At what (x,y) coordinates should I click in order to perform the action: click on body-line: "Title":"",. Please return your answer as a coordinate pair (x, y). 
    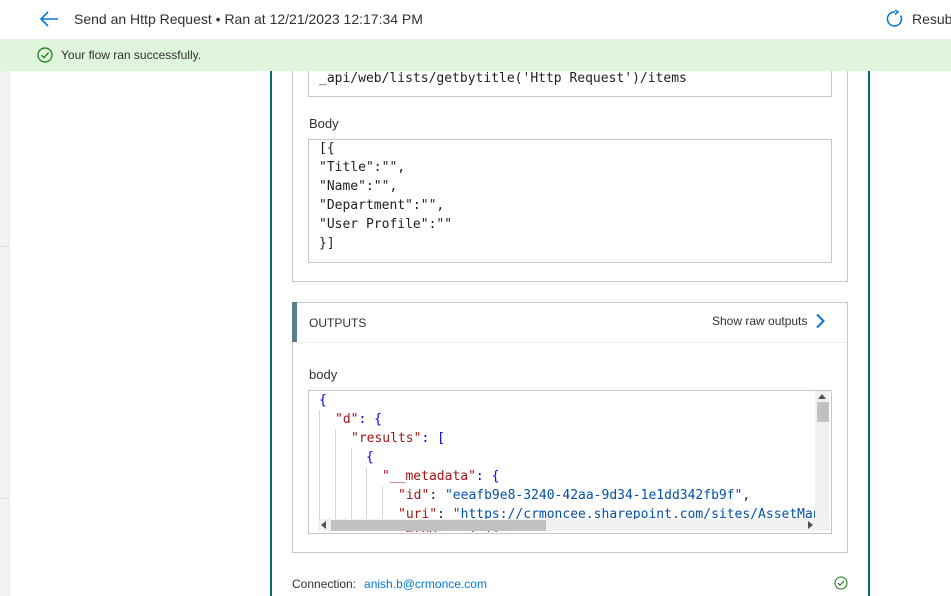
    Looking at the image, I should click on (362, 167).